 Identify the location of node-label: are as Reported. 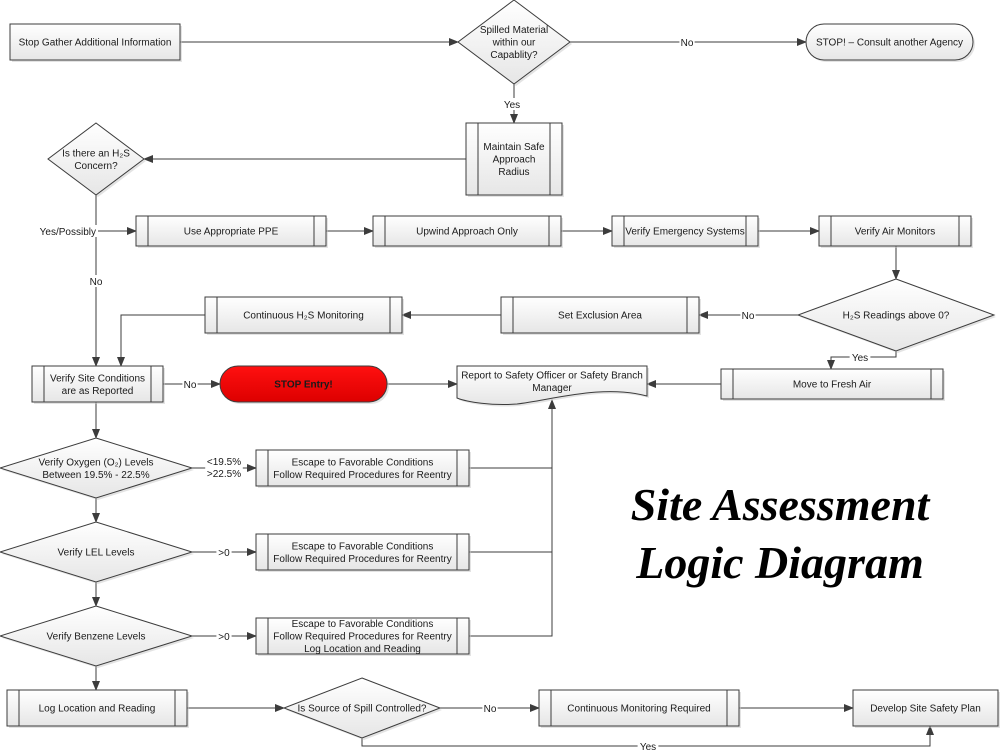
(98, 391).